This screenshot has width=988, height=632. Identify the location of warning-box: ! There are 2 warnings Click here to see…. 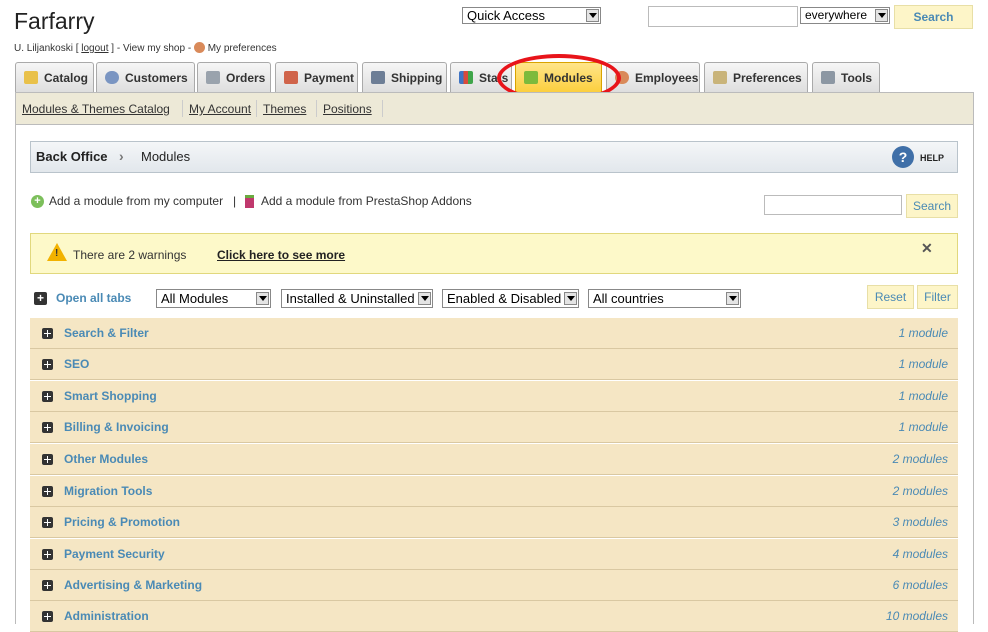
(494, 253).